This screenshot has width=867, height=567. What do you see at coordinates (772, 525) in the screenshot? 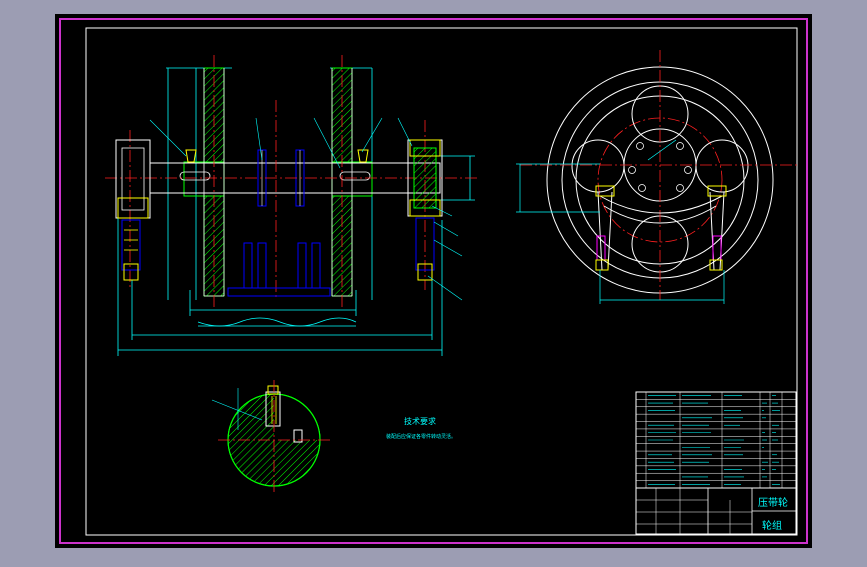
I see `sub-name: 轮组` at bounding box center [772, 525].